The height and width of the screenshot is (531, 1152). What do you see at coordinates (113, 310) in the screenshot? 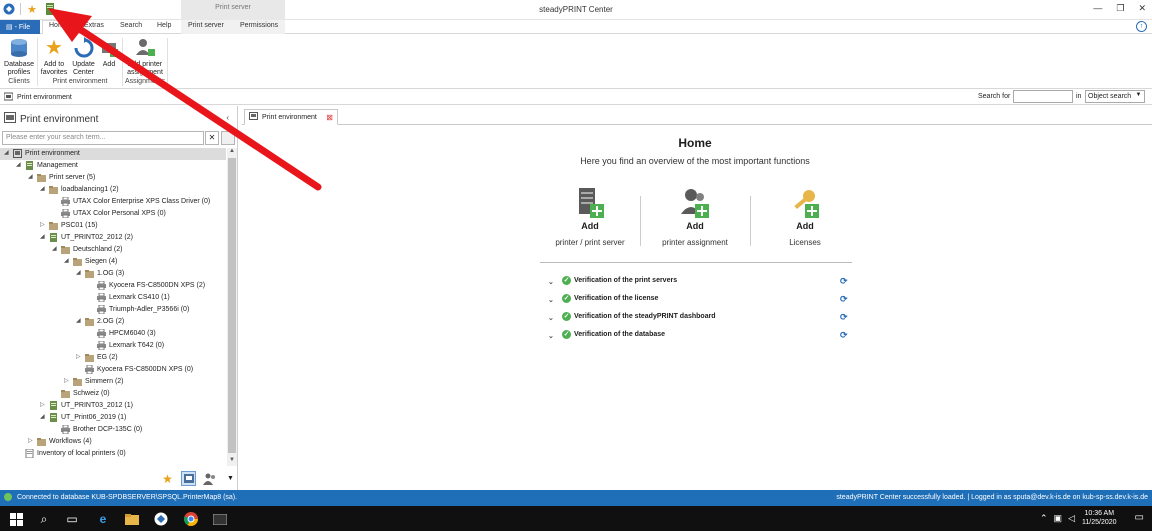
I see `tree-item: Triumph-Adler_P3566i (0)` at bounding box center [113, 310].